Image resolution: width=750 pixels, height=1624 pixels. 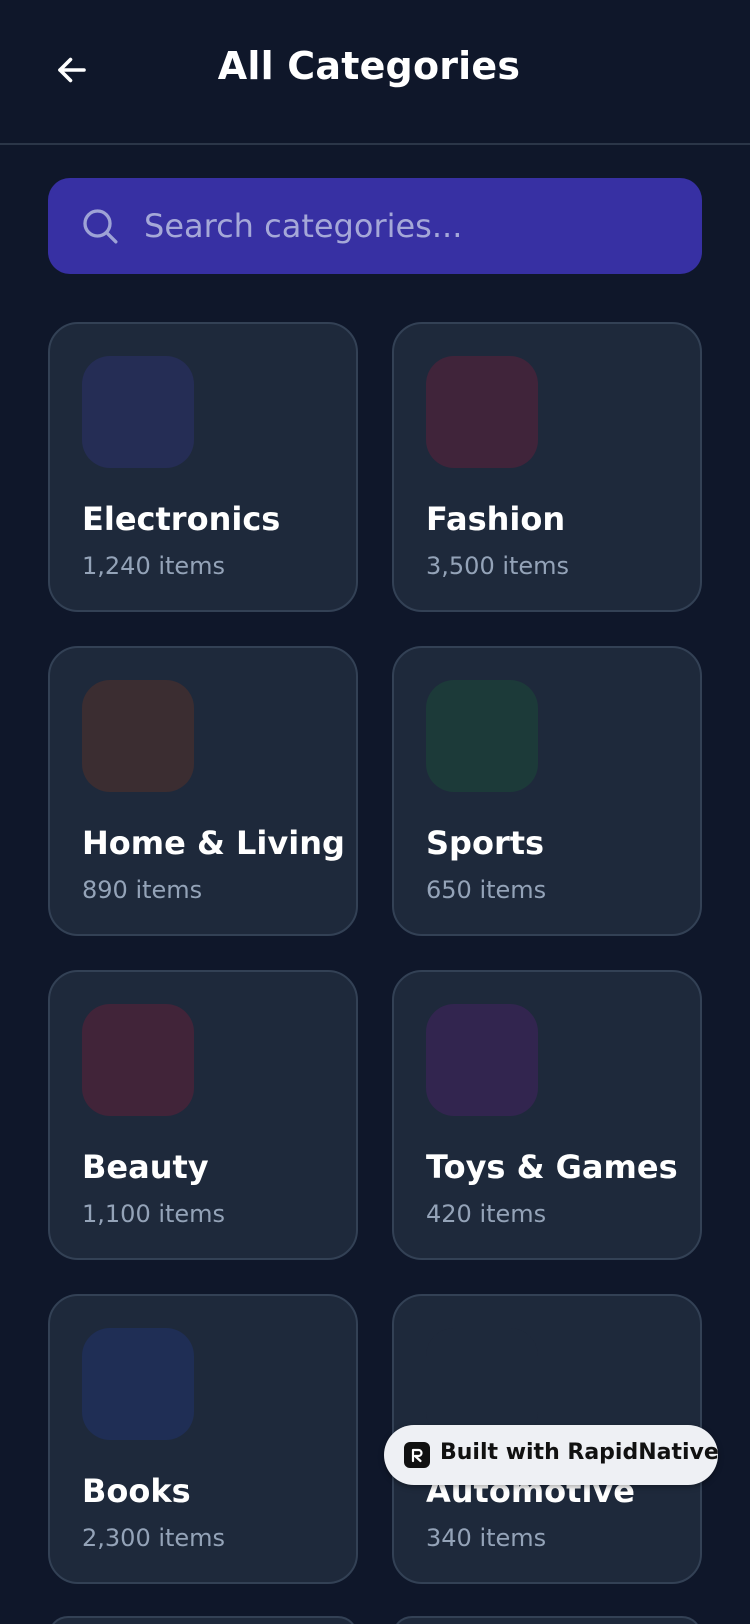 What do you see at coordinates (203, 1115) in the screenshot?
I see `category-card-beauty: Beauty 1,100 items` at bounding box center [203, 1115].